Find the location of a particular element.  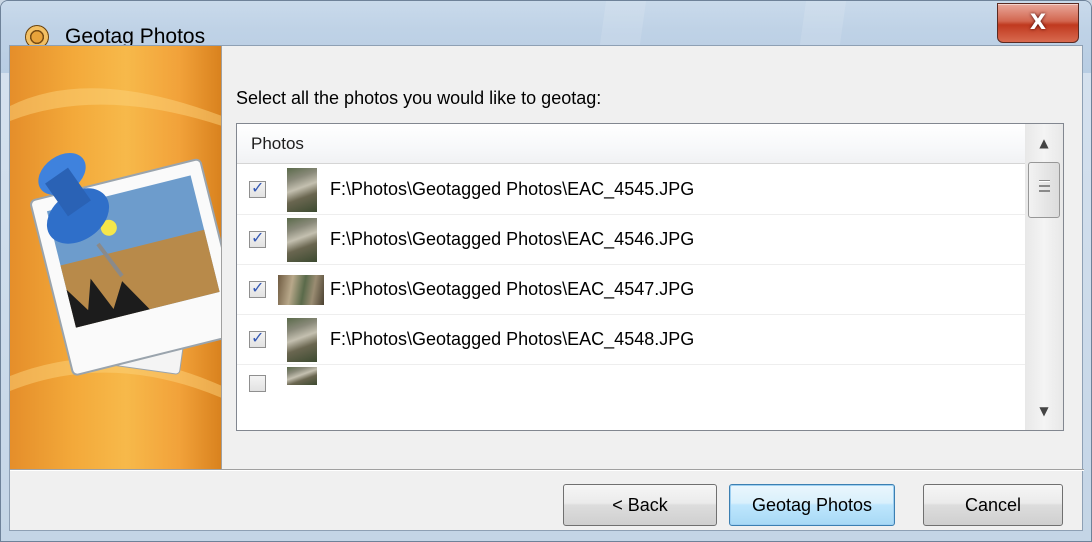

list-item: F:\Photos\Geotagged Photos\EAC_4548.JPG is located at coordinates (631, 340).